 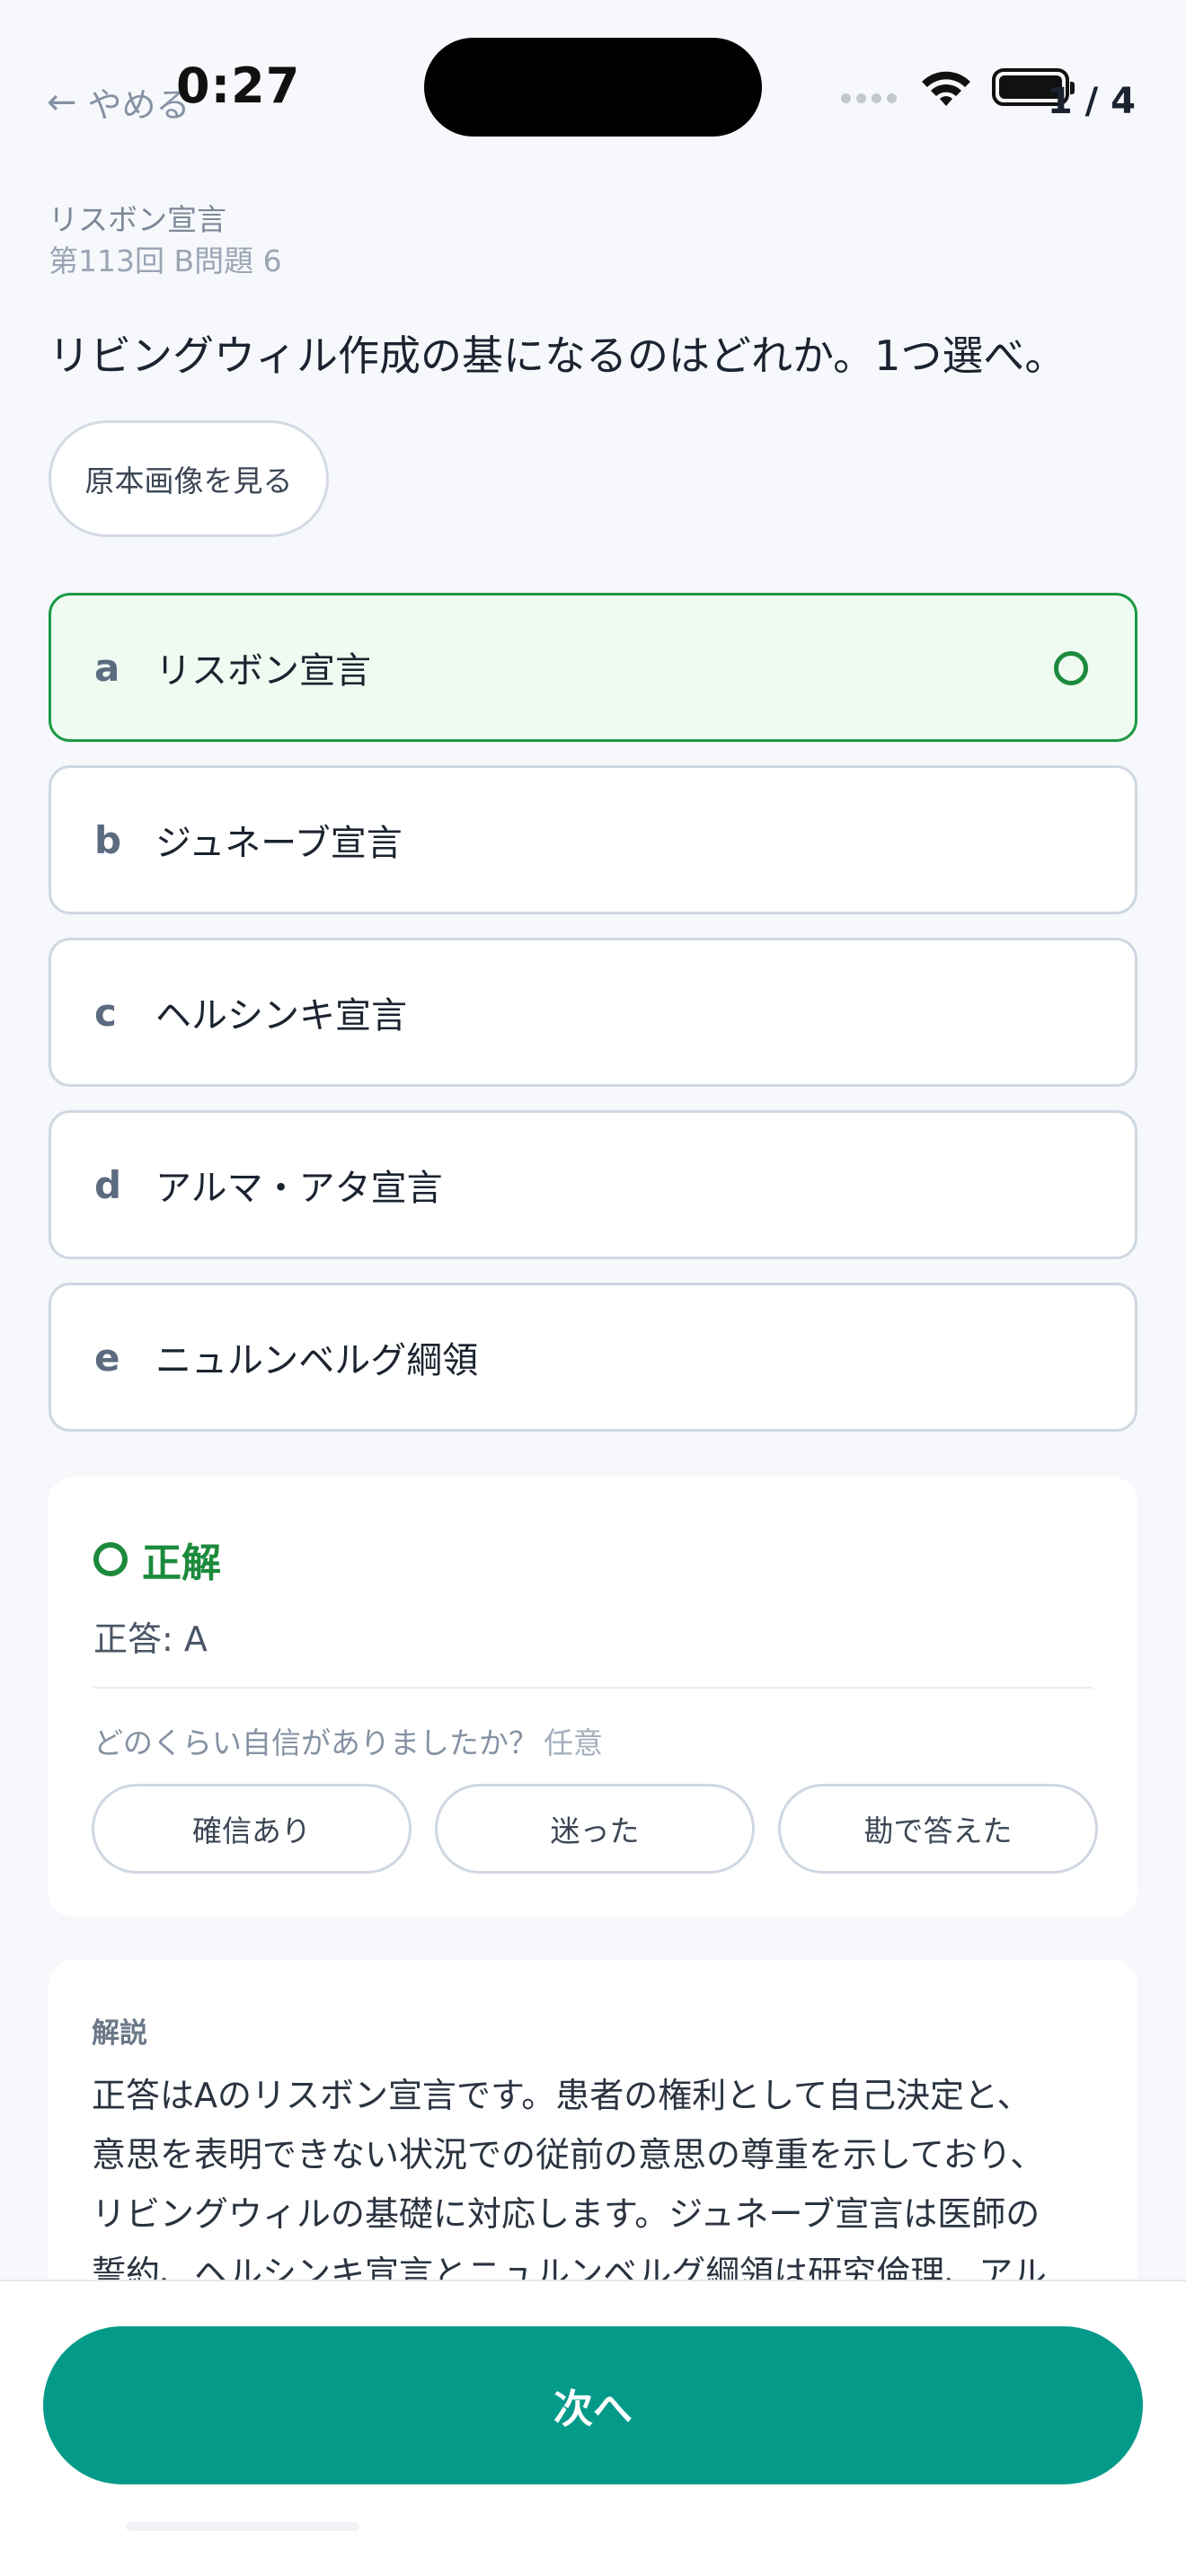 I want to click on explanation-title: 解説, so click(x=119, y=2033).